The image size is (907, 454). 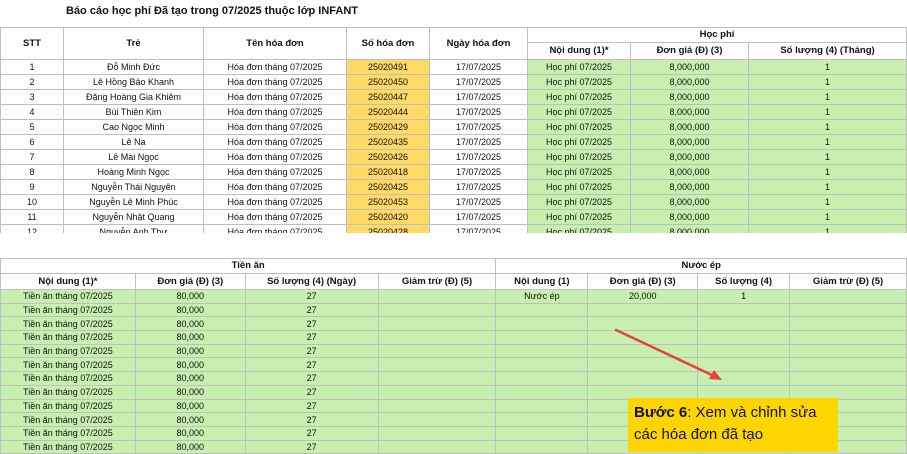 What do you see at coordinates (717, 35) in the screenshot?
I see `header-group-tuition: Học phí` at bounding box center [717, 35].